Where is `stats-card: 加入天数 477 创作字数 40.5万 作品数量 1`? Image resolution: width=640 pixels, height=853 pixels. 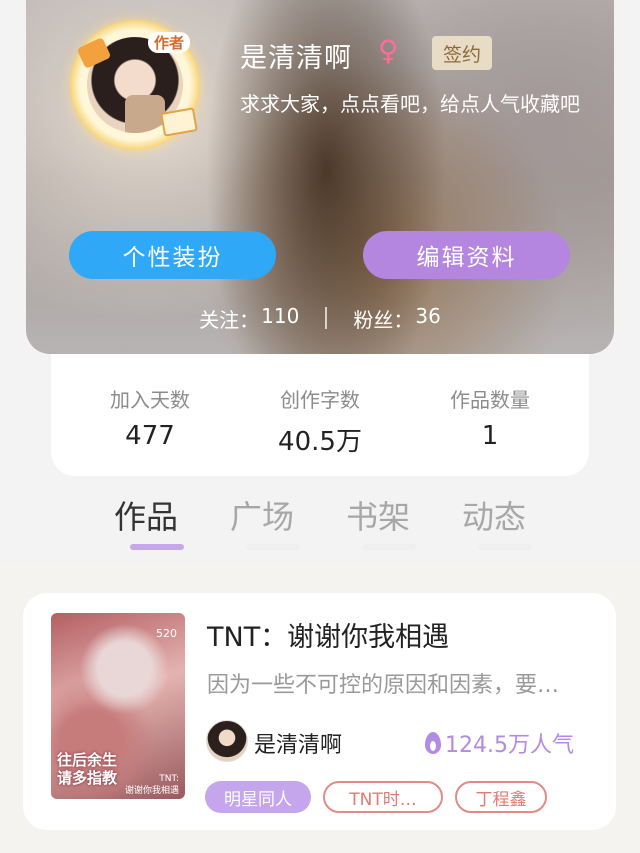
stats-card: 加入天数 477 创作字数 40.5万 作品数量 1 is located at coordinates (320, 415).